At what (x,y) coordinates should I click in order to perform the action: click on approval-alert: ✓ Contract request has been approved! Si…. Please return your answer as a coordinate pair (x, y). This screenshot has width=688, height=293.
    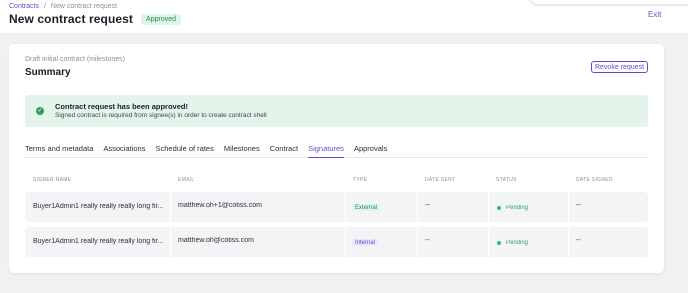
    Looking at the image, I should click on (336, 111).